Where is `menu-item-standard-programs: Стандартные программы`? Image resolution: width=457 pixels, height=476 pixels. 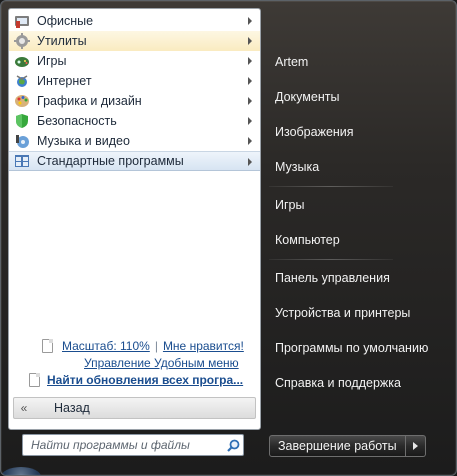
menu-item-standard-programs: Стандартные программы is located at coordinates (134, 161).